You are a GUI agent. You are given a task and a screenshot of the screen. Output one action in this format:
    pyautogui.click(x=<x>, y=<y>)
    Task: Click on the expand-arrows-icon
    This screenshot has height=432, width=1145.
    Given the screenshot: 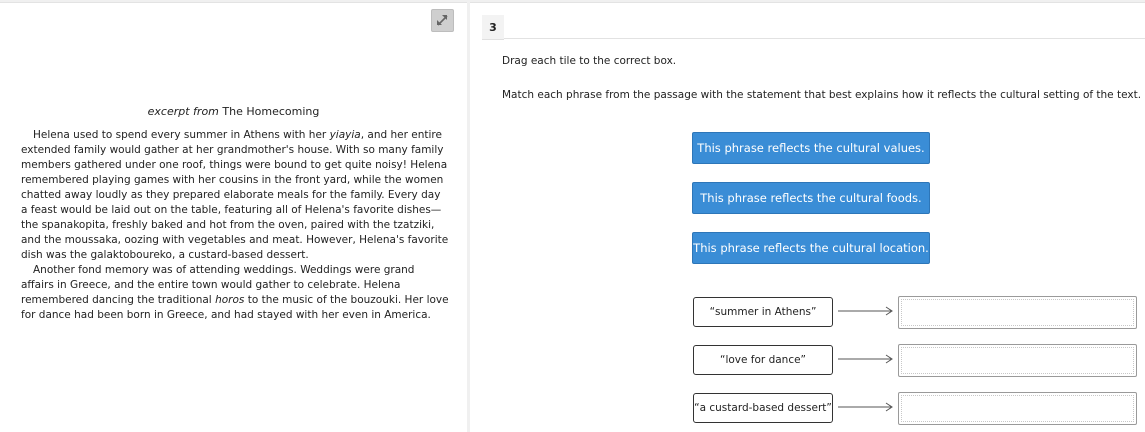 What is the action you would take?
    pyautogui.click(x=442, y=20)
    